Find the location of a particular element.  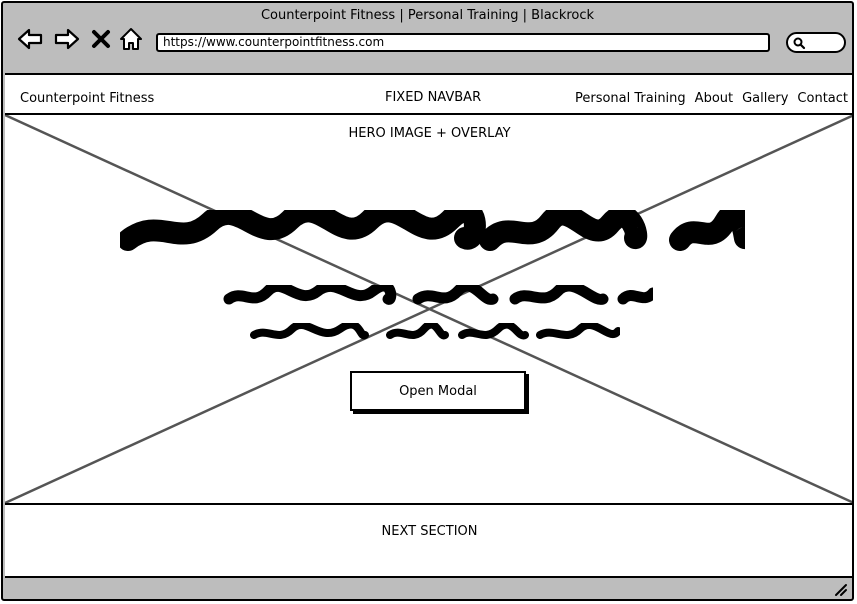

search-icon is located at coordinates (799, 43).